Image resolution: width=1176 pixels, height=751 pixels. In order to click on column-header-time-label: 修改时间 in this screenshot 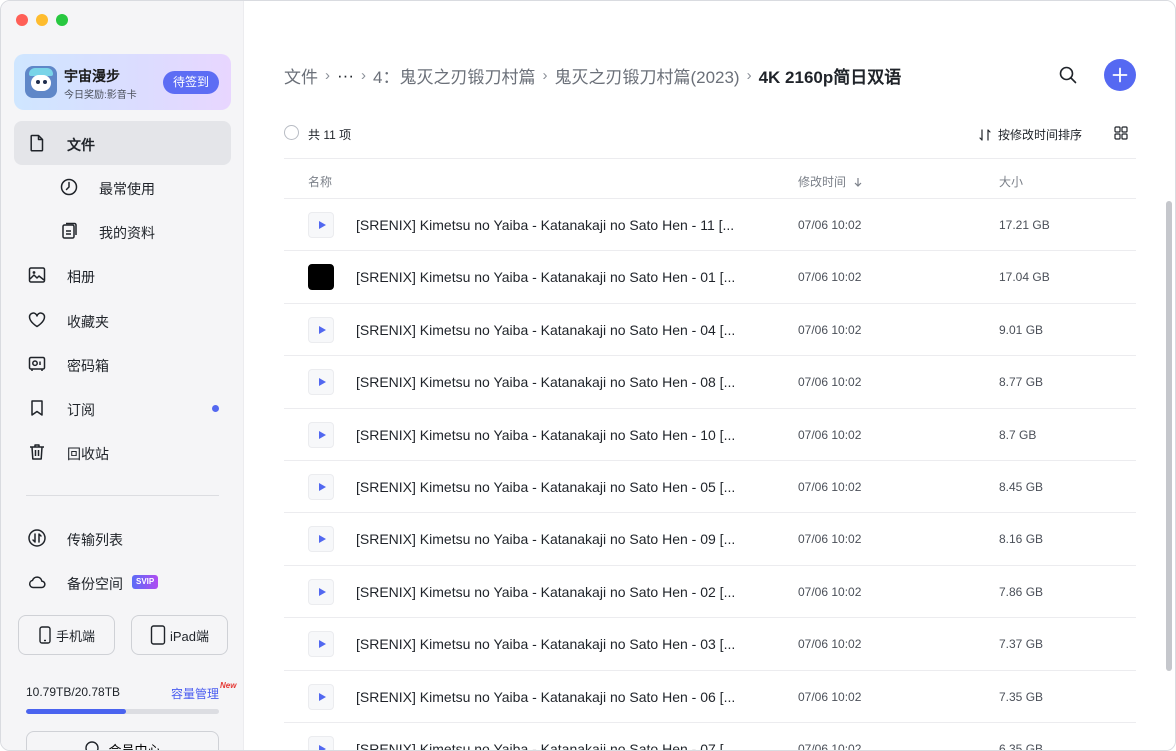, I will do `click(822, 182)`.